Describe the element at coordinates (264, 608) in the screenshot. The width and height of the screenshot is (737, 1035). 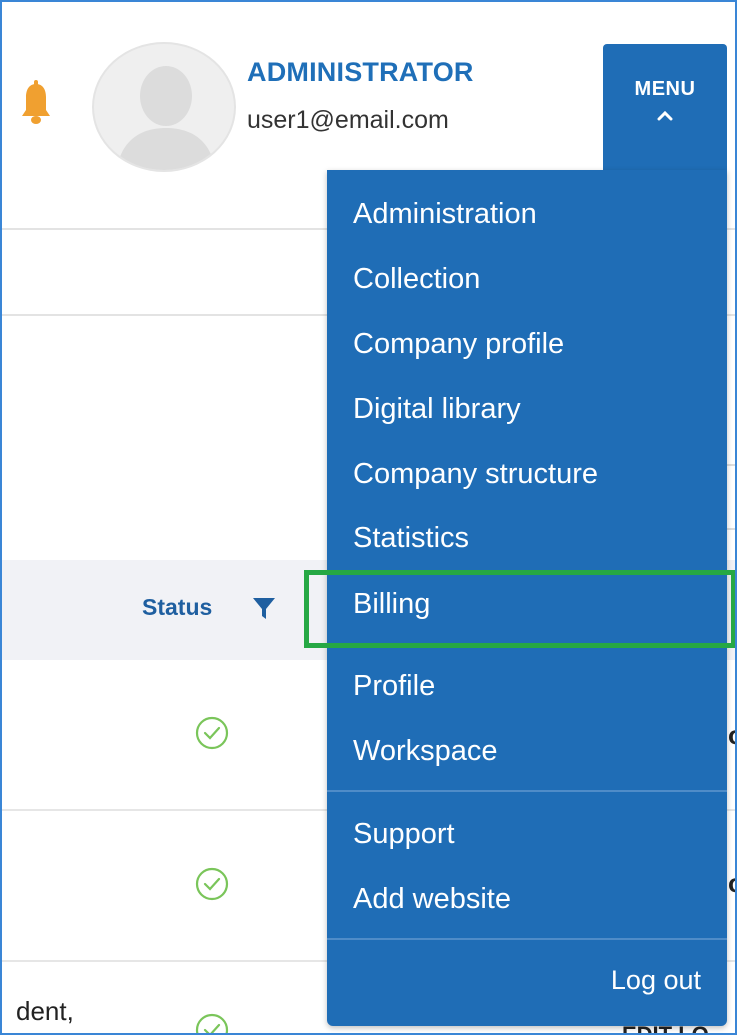
I see `filter-icon` at that location.